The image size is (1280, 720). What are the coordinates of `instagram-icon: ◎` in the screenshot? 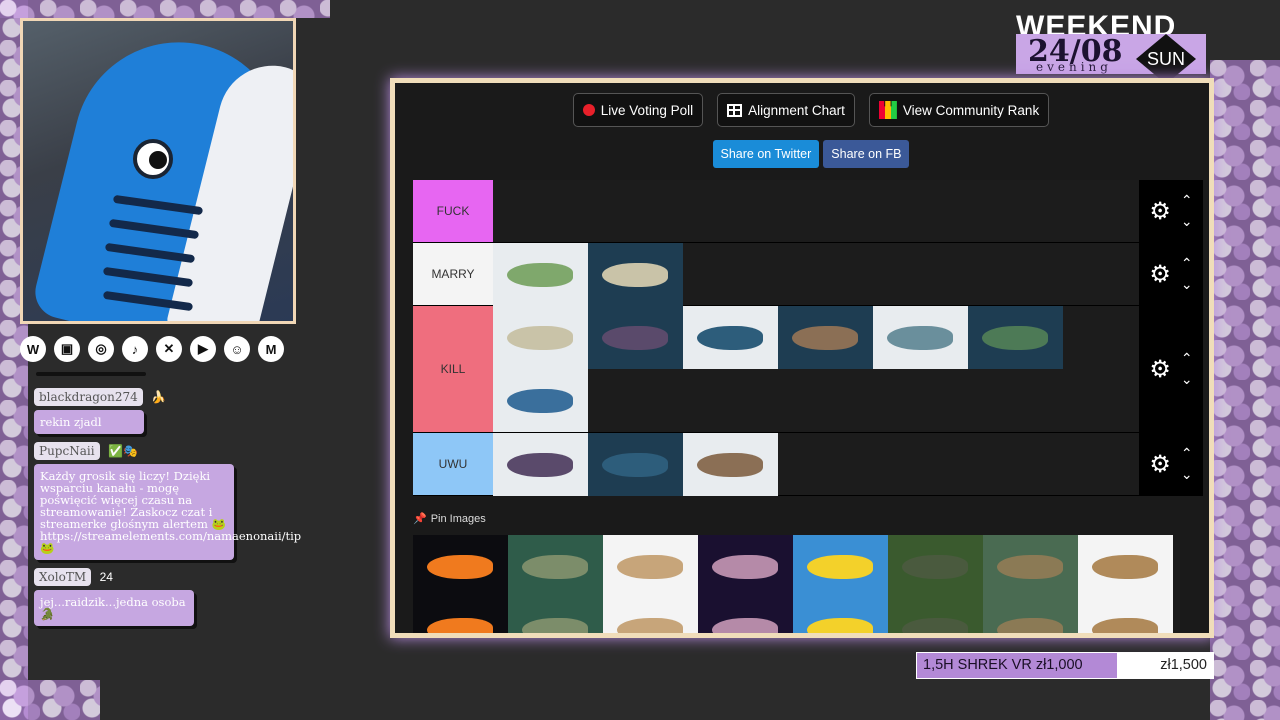 It's located at (101, 349).